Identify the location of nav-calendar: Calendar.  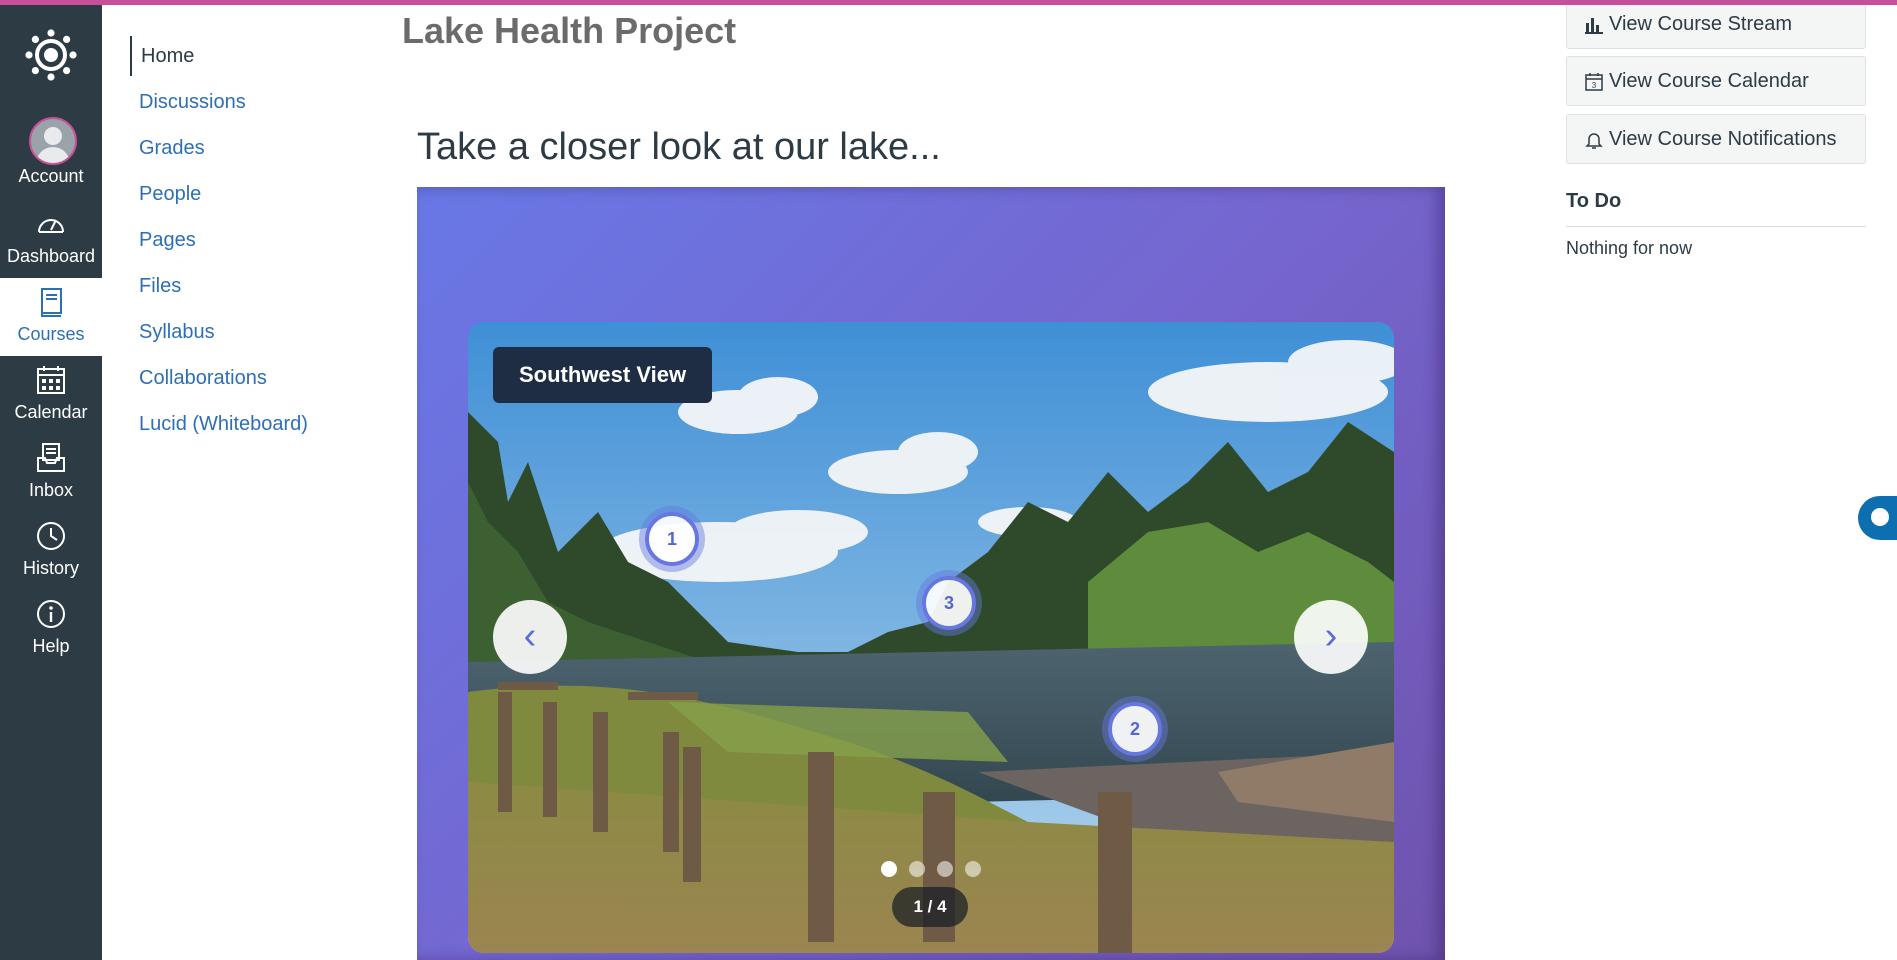
(51, 395).